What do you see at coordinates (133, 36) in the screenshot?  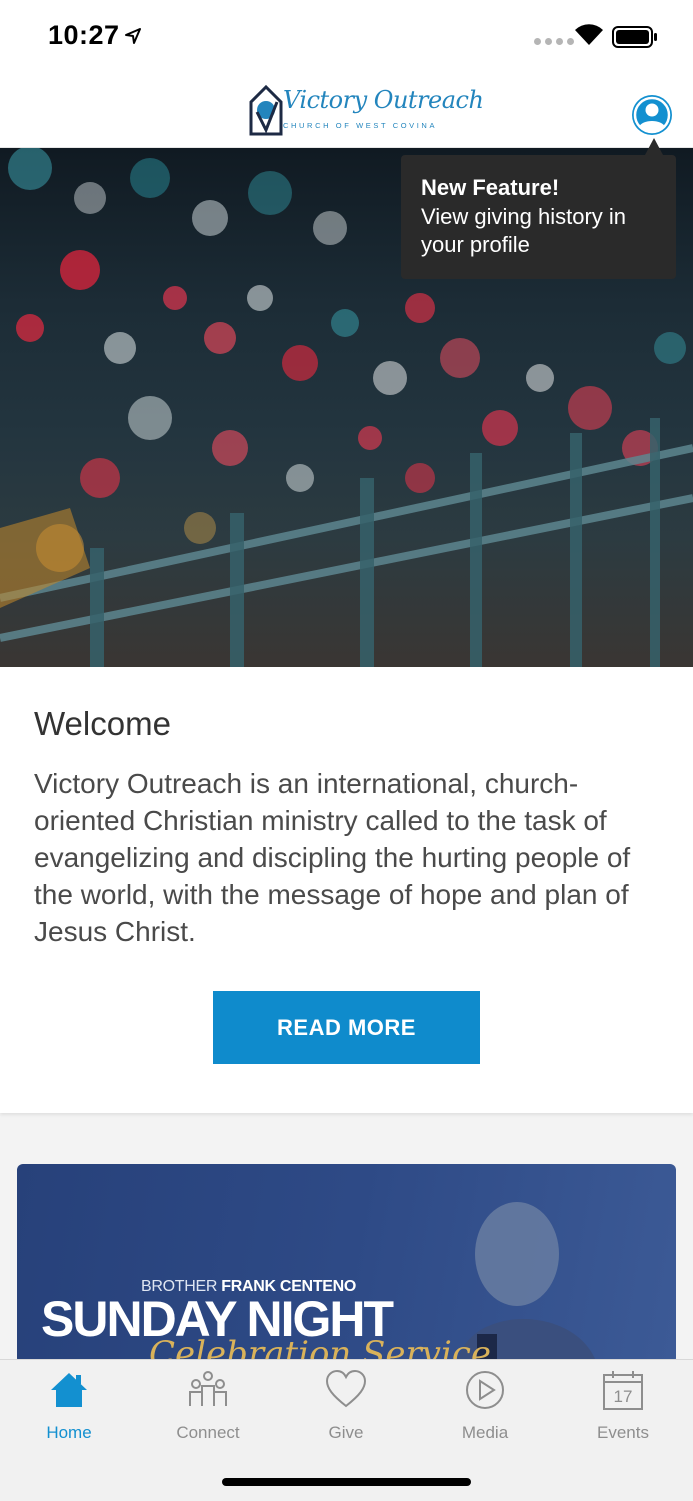 I see `location-arrow-icon` at bounding box center [133, 36].